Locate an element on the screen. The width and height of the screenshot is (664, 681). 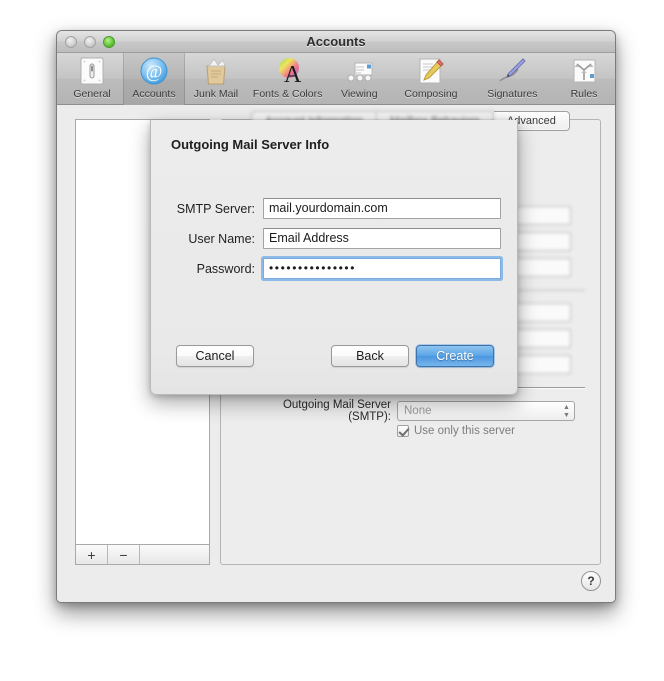
add-account-button: + is located at coordinates (92, 554).